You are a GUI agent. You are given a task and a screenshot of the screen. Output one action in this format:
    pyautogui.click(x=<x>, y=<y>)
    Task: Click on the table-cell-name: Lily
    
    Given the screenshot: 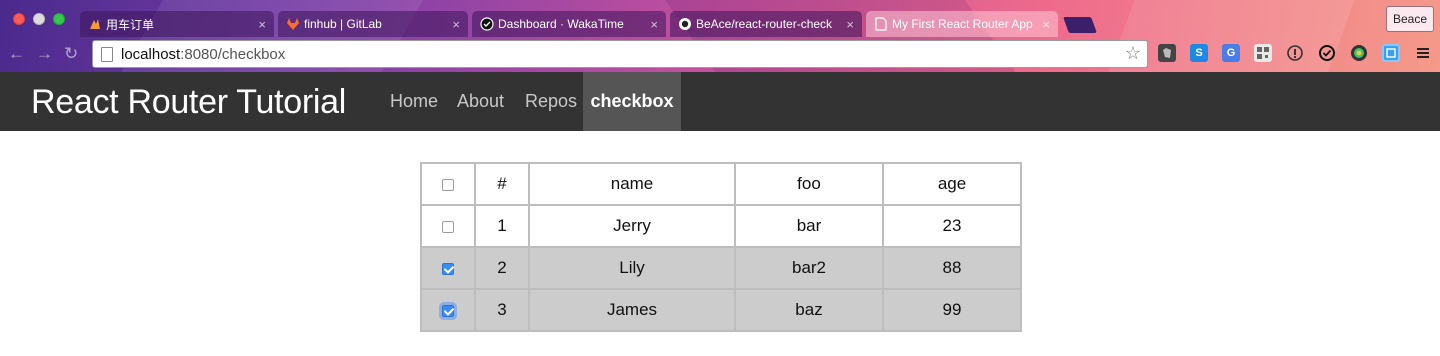 What is the action you would take?
    pyautogui.click(x=632, y=268)
    